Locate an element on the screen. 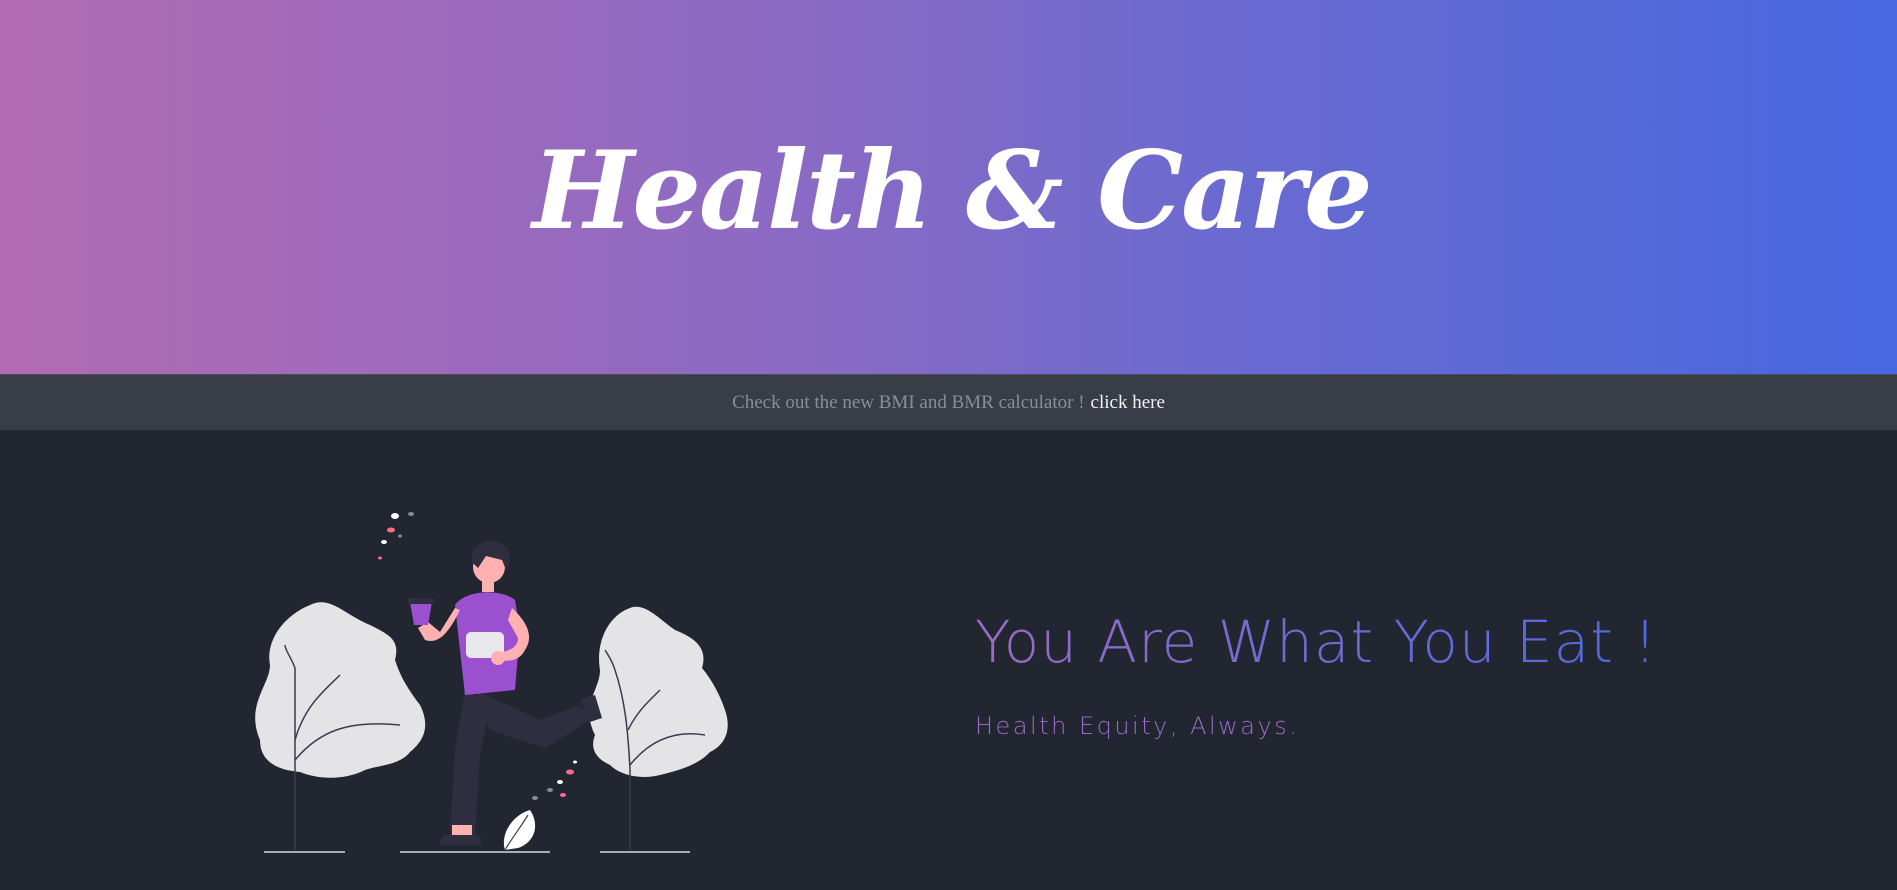 This screenshot has height=890, width=1897. runner-icon is located at coordinates (505, 692).